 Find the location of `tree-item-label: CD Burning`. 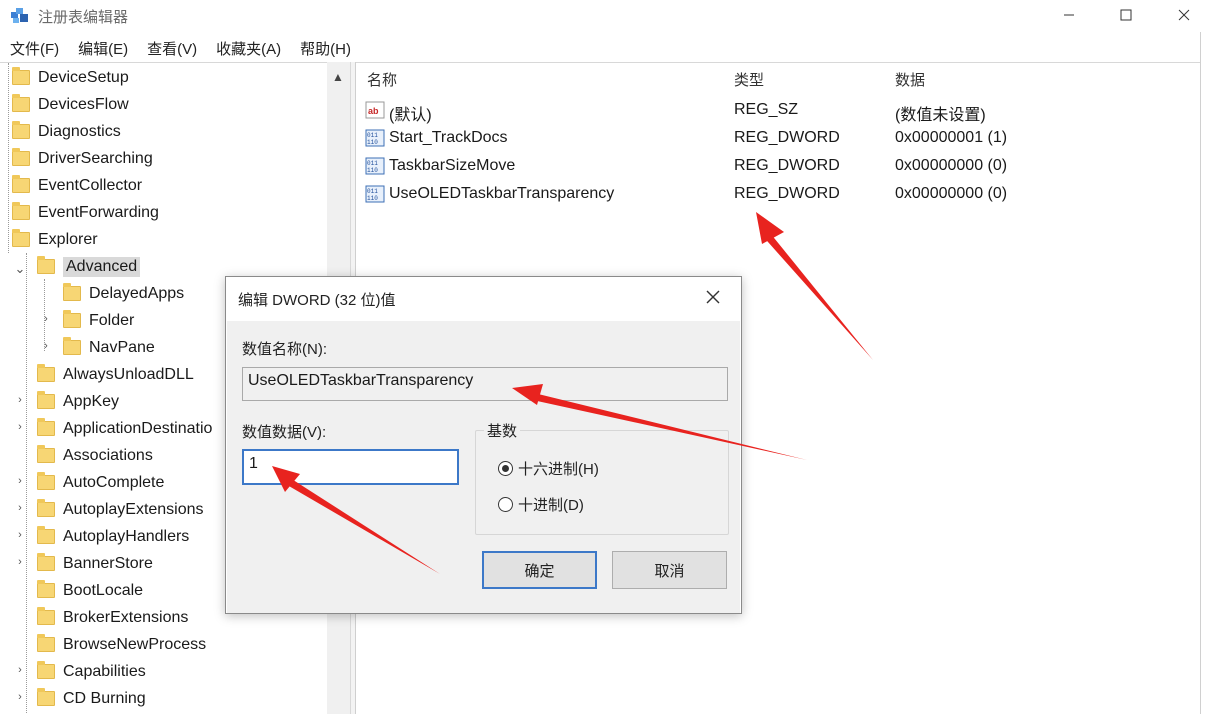

tree-item-label: CD Burning is located at coordinates (104, 698).